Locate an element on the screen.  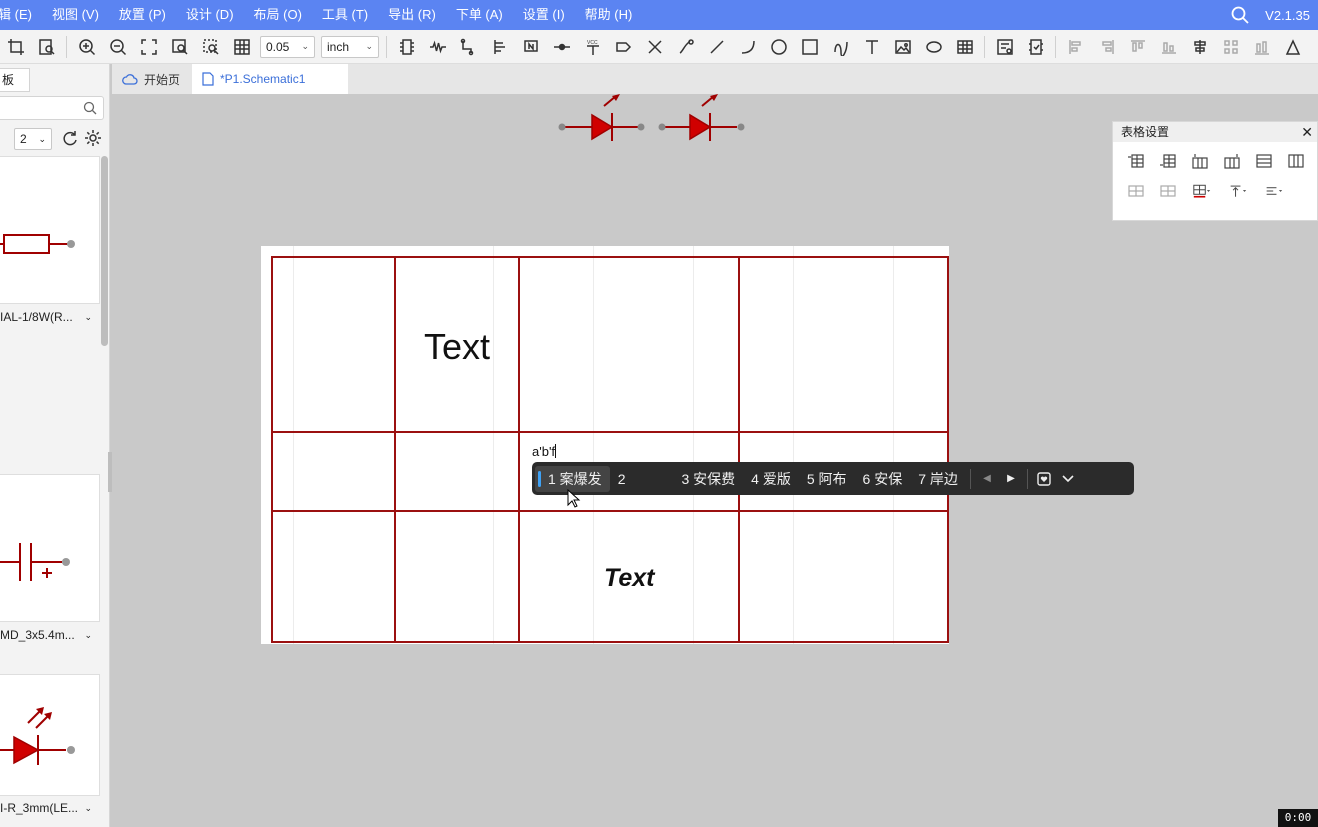
close-icon: ✕ is located at coordinates (1307, 132).